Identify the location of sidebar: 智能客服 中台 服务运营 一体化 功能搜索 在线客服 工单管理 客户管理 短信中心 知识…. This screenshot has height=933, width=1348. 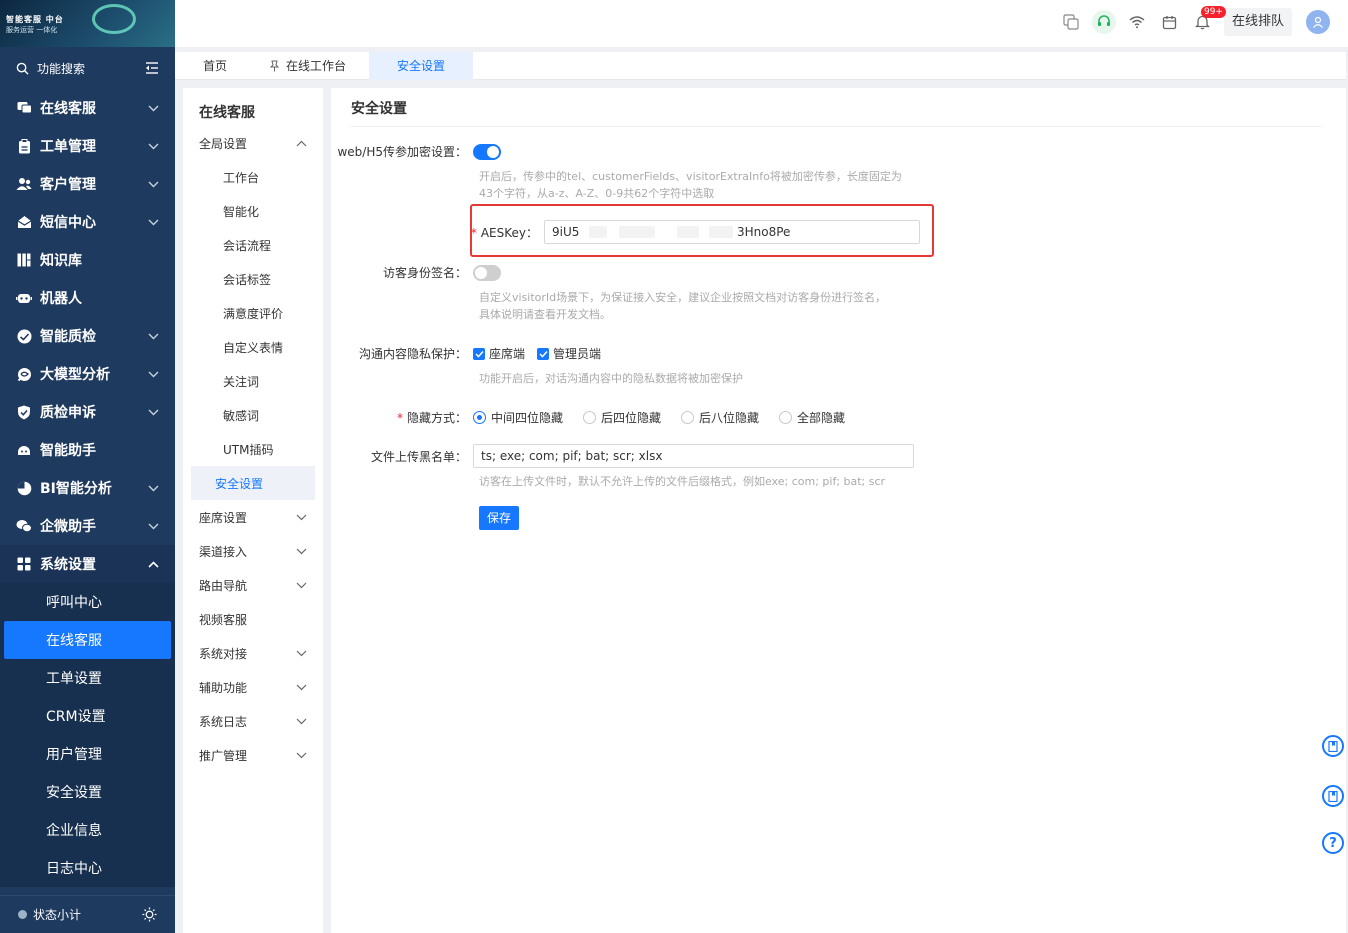
(87, 466).